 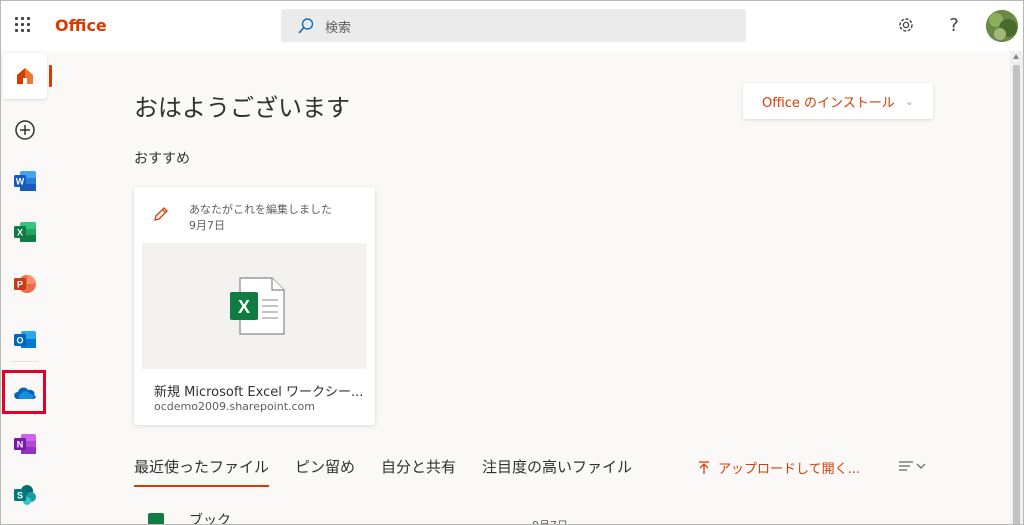 What do you see at coordinates (306, 26) in the screenshot?
I see `search-icon` at bounding box center [306, 26].